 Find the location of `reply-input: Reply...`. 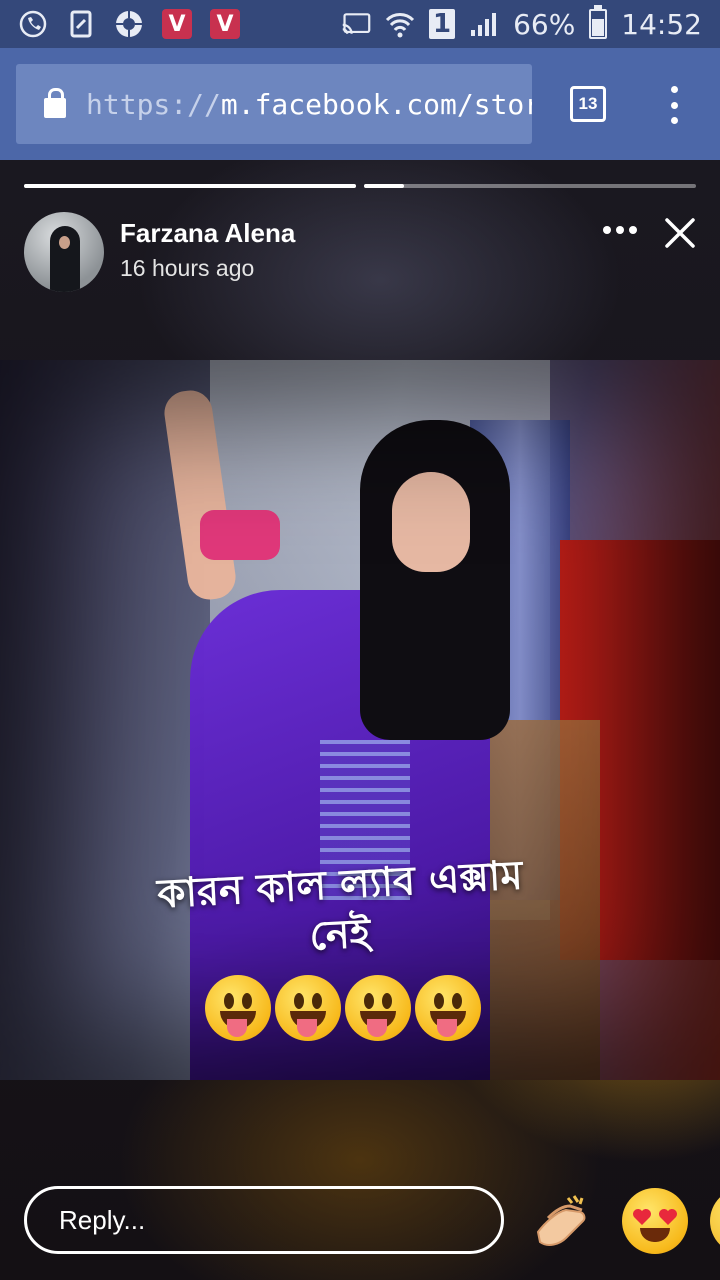

reply-input: Reply... is located at coordinates (264, 1220).